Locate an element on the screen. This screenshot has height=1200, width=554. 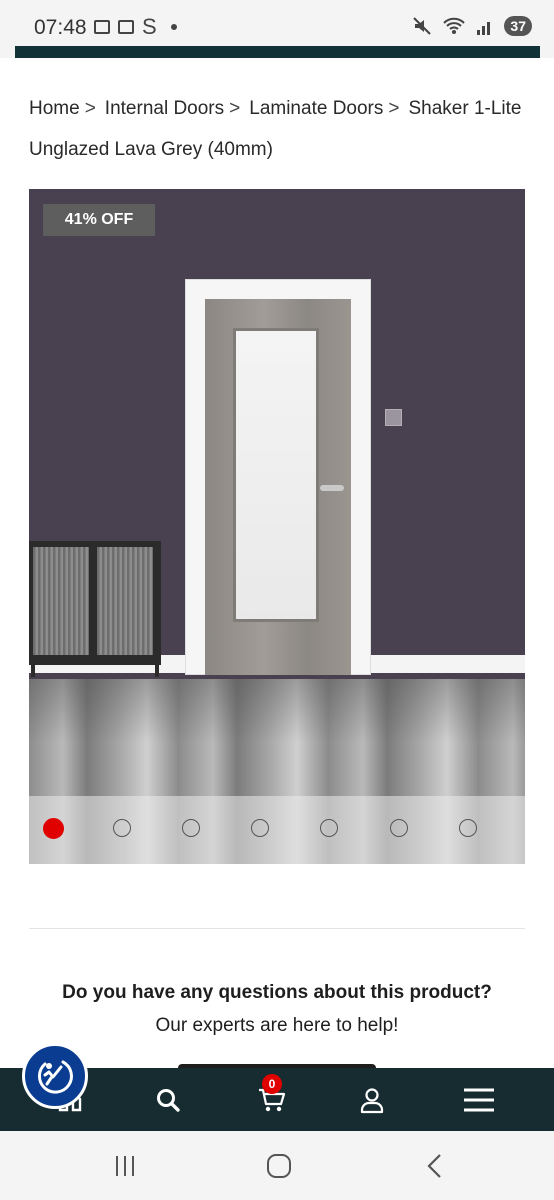
android-back is located at coordinates (435, 1166).